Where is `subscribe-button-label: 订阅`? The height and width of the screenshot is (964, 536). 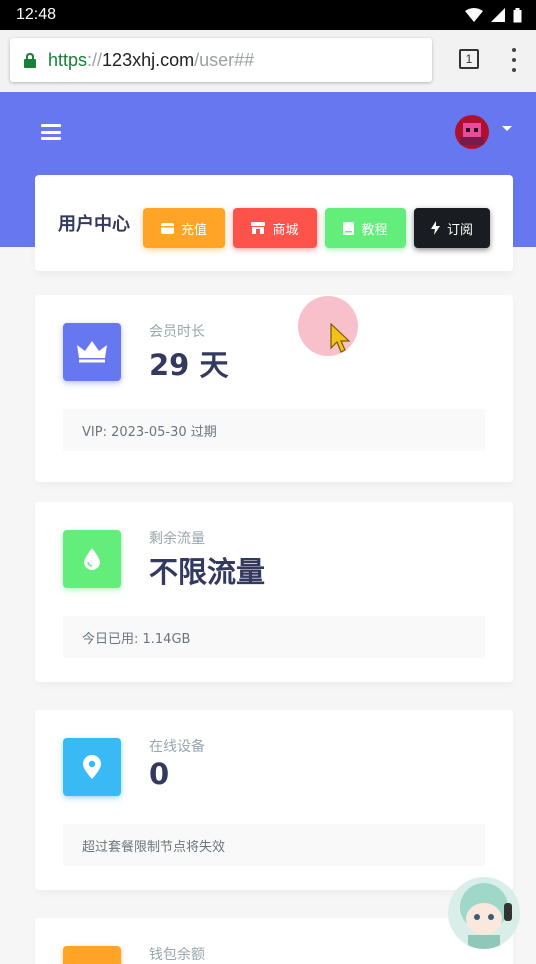
subscribe-button-label: 订阅 is located at coordinates (459, 230).